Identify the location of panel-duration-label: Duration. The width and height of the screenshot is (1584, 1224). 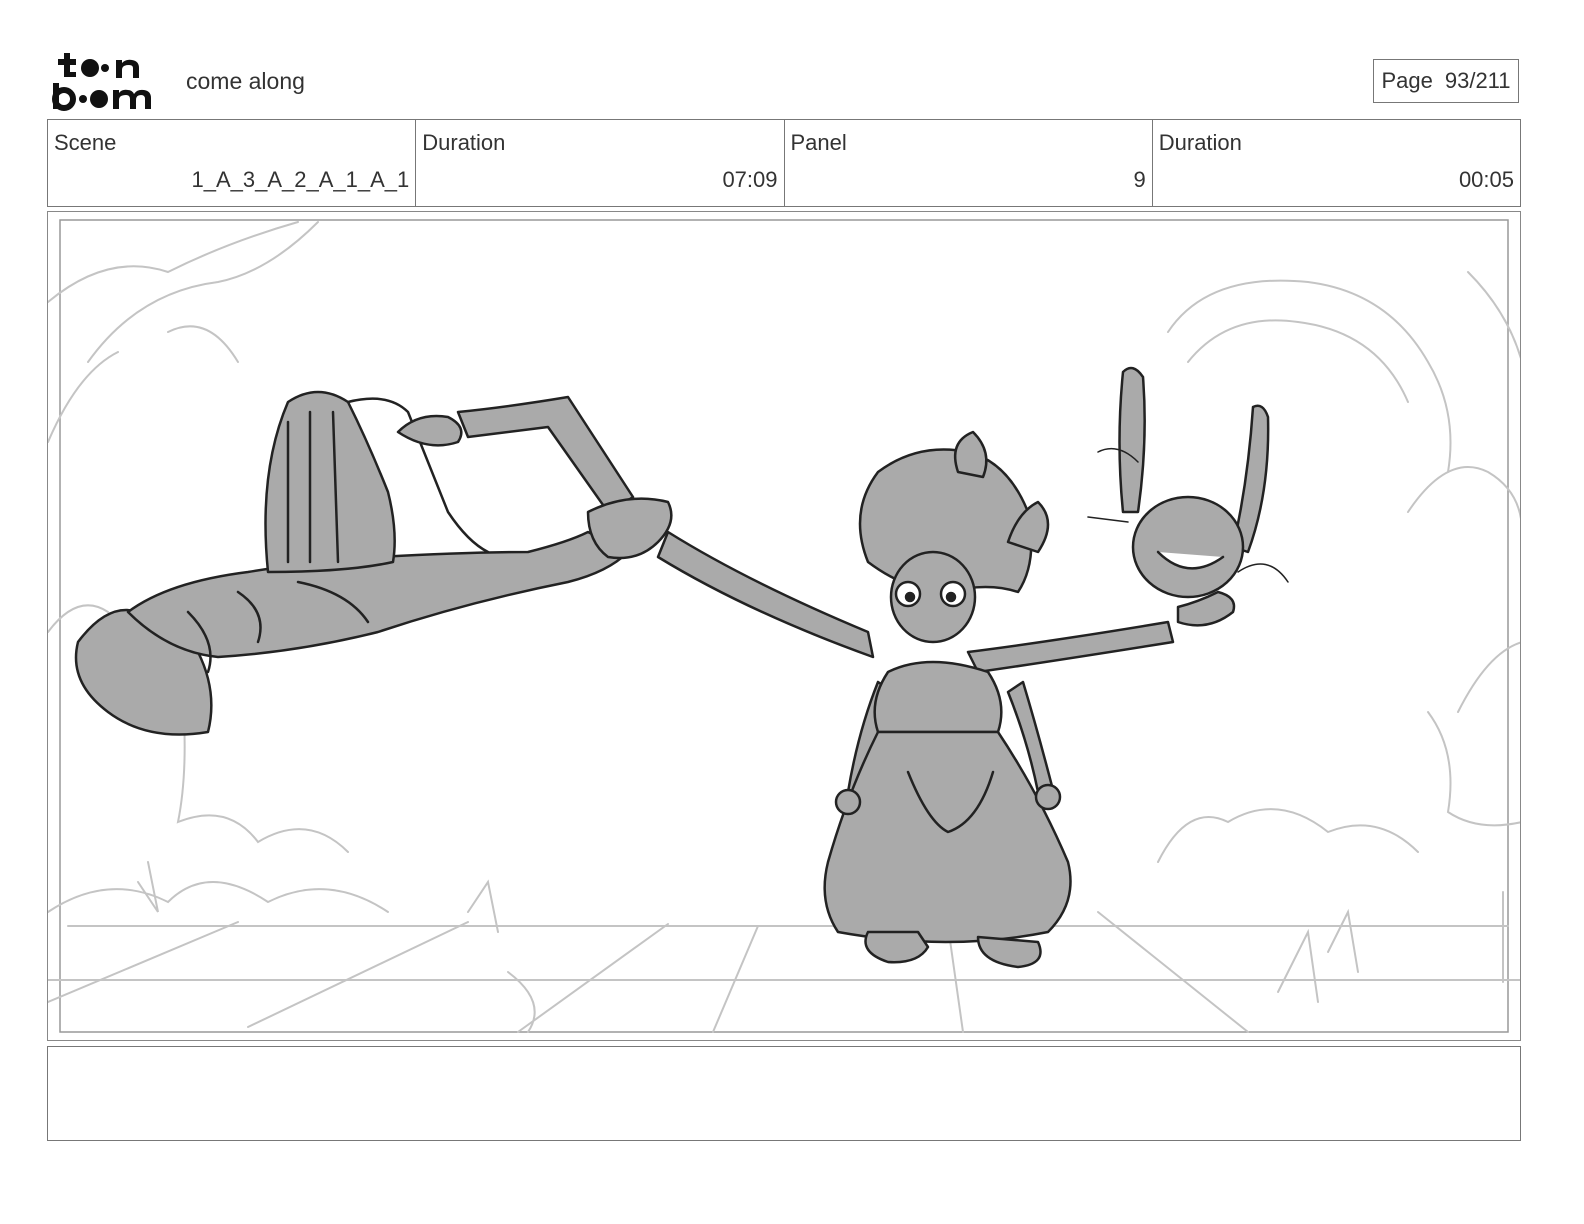
(1200, 142).